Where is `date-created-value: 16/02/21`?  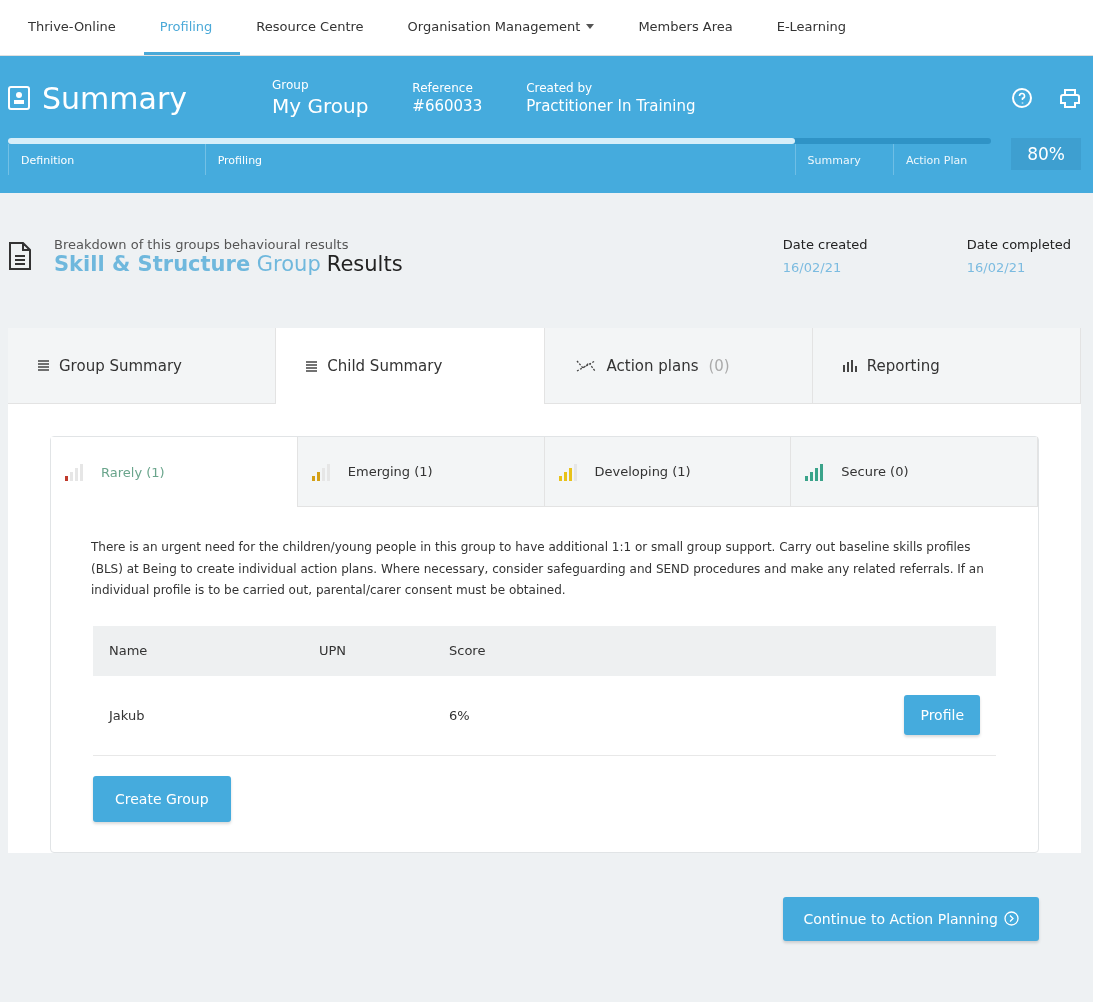
date-created-value: 16/02/21 is located at coordinates (812, 267).